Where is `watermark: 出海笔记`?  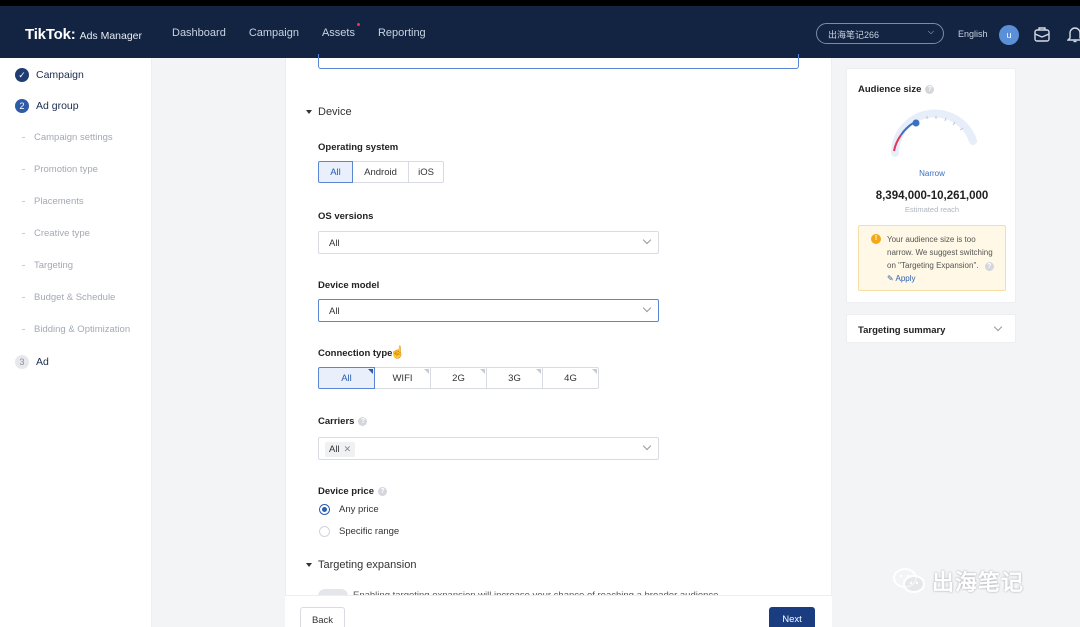
watermark: 出海笔记 is located at coordinates (958, 581).